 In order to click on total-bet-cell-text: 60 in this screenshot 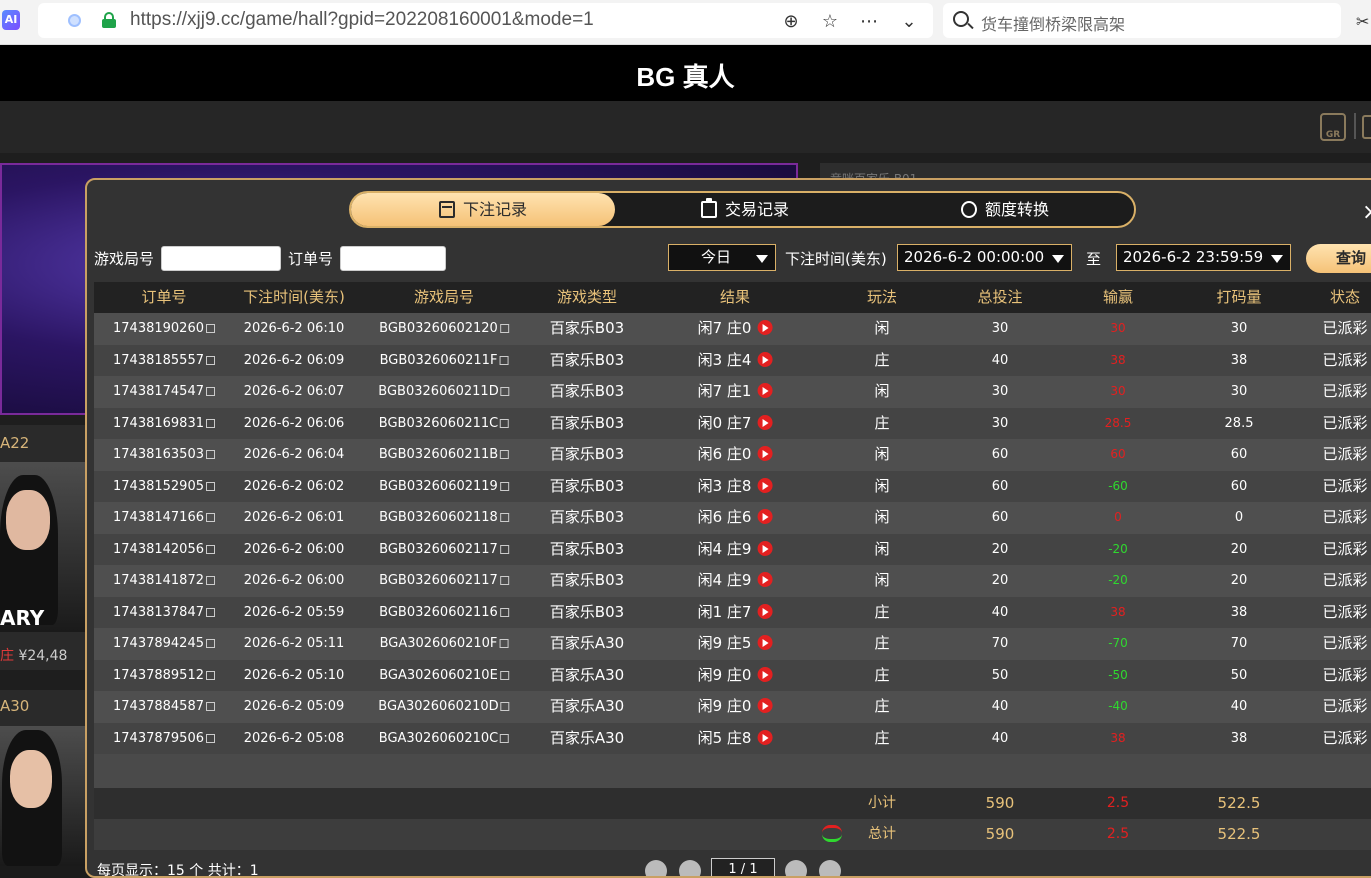, I will do `click(1000, 486)`.